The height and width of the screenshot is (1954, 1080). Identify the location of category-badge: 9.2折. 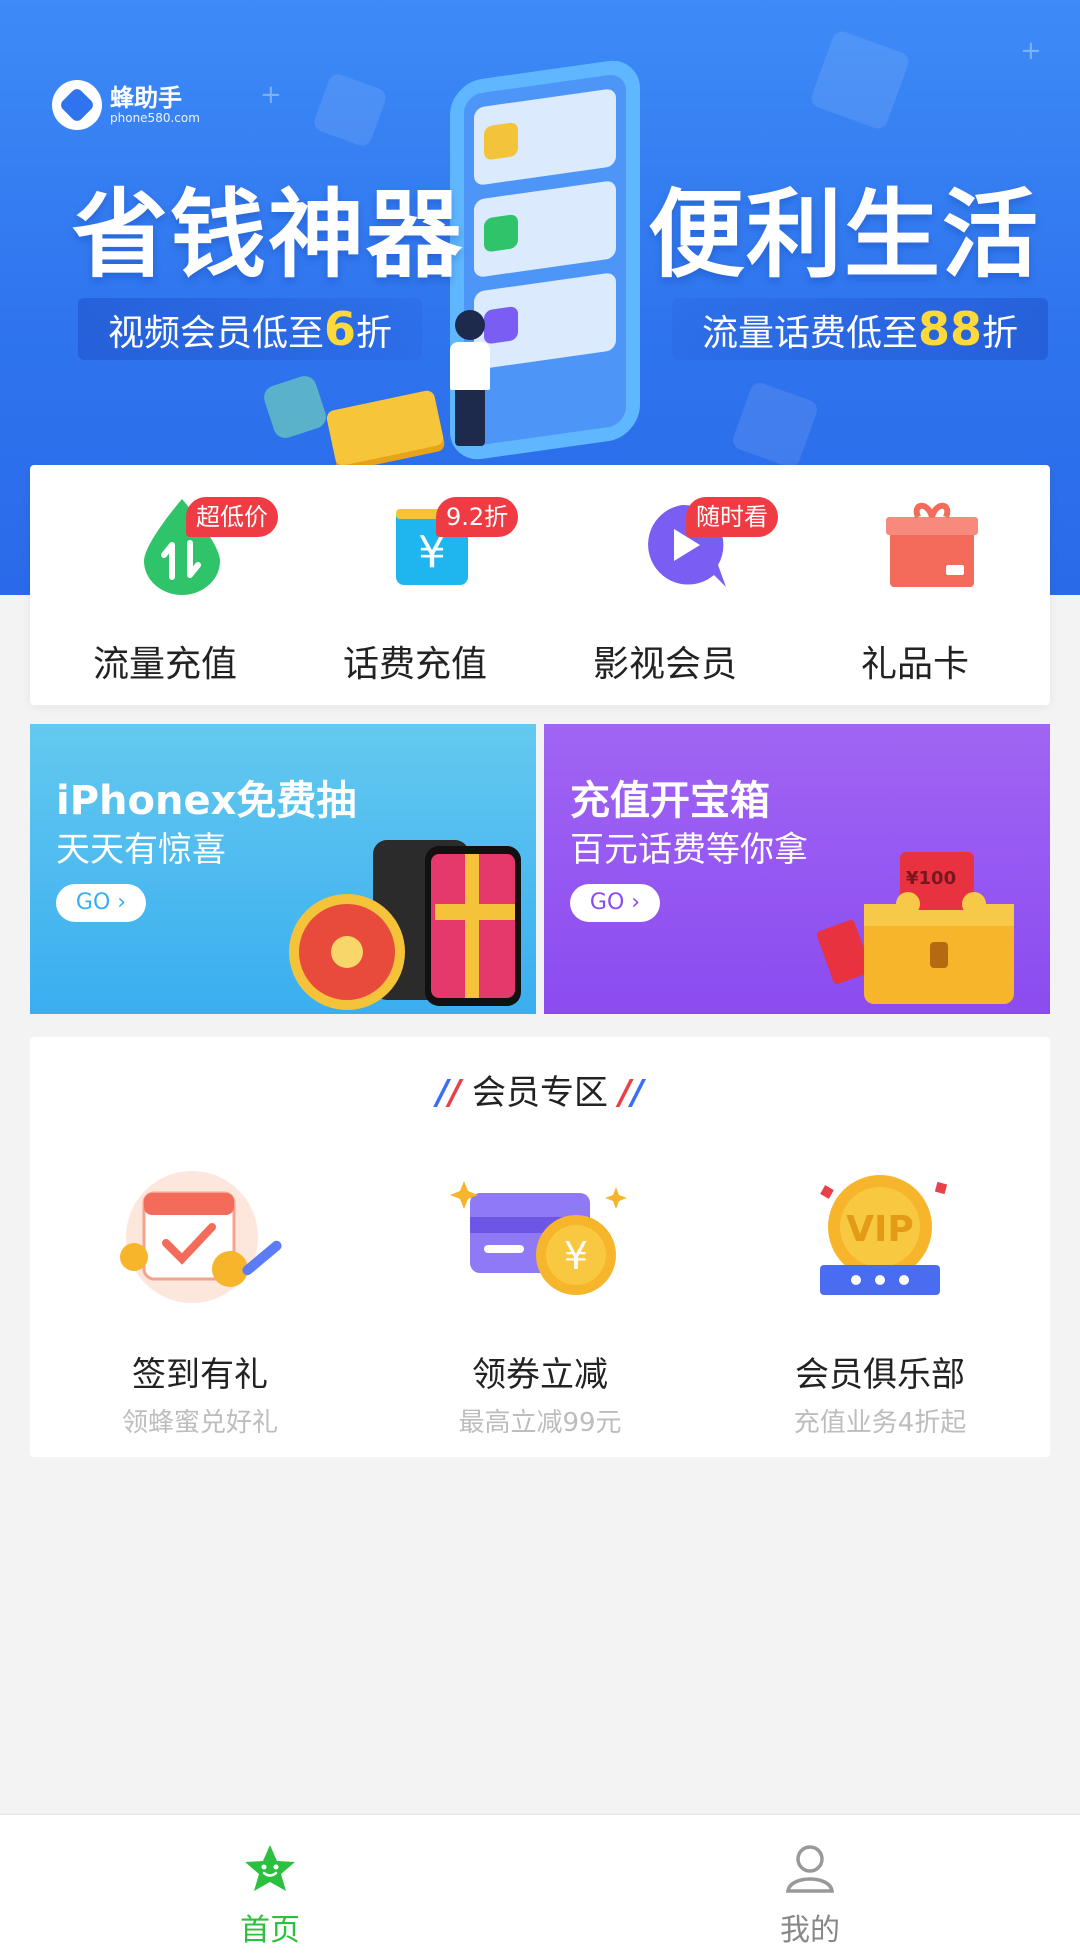
(477, 517).